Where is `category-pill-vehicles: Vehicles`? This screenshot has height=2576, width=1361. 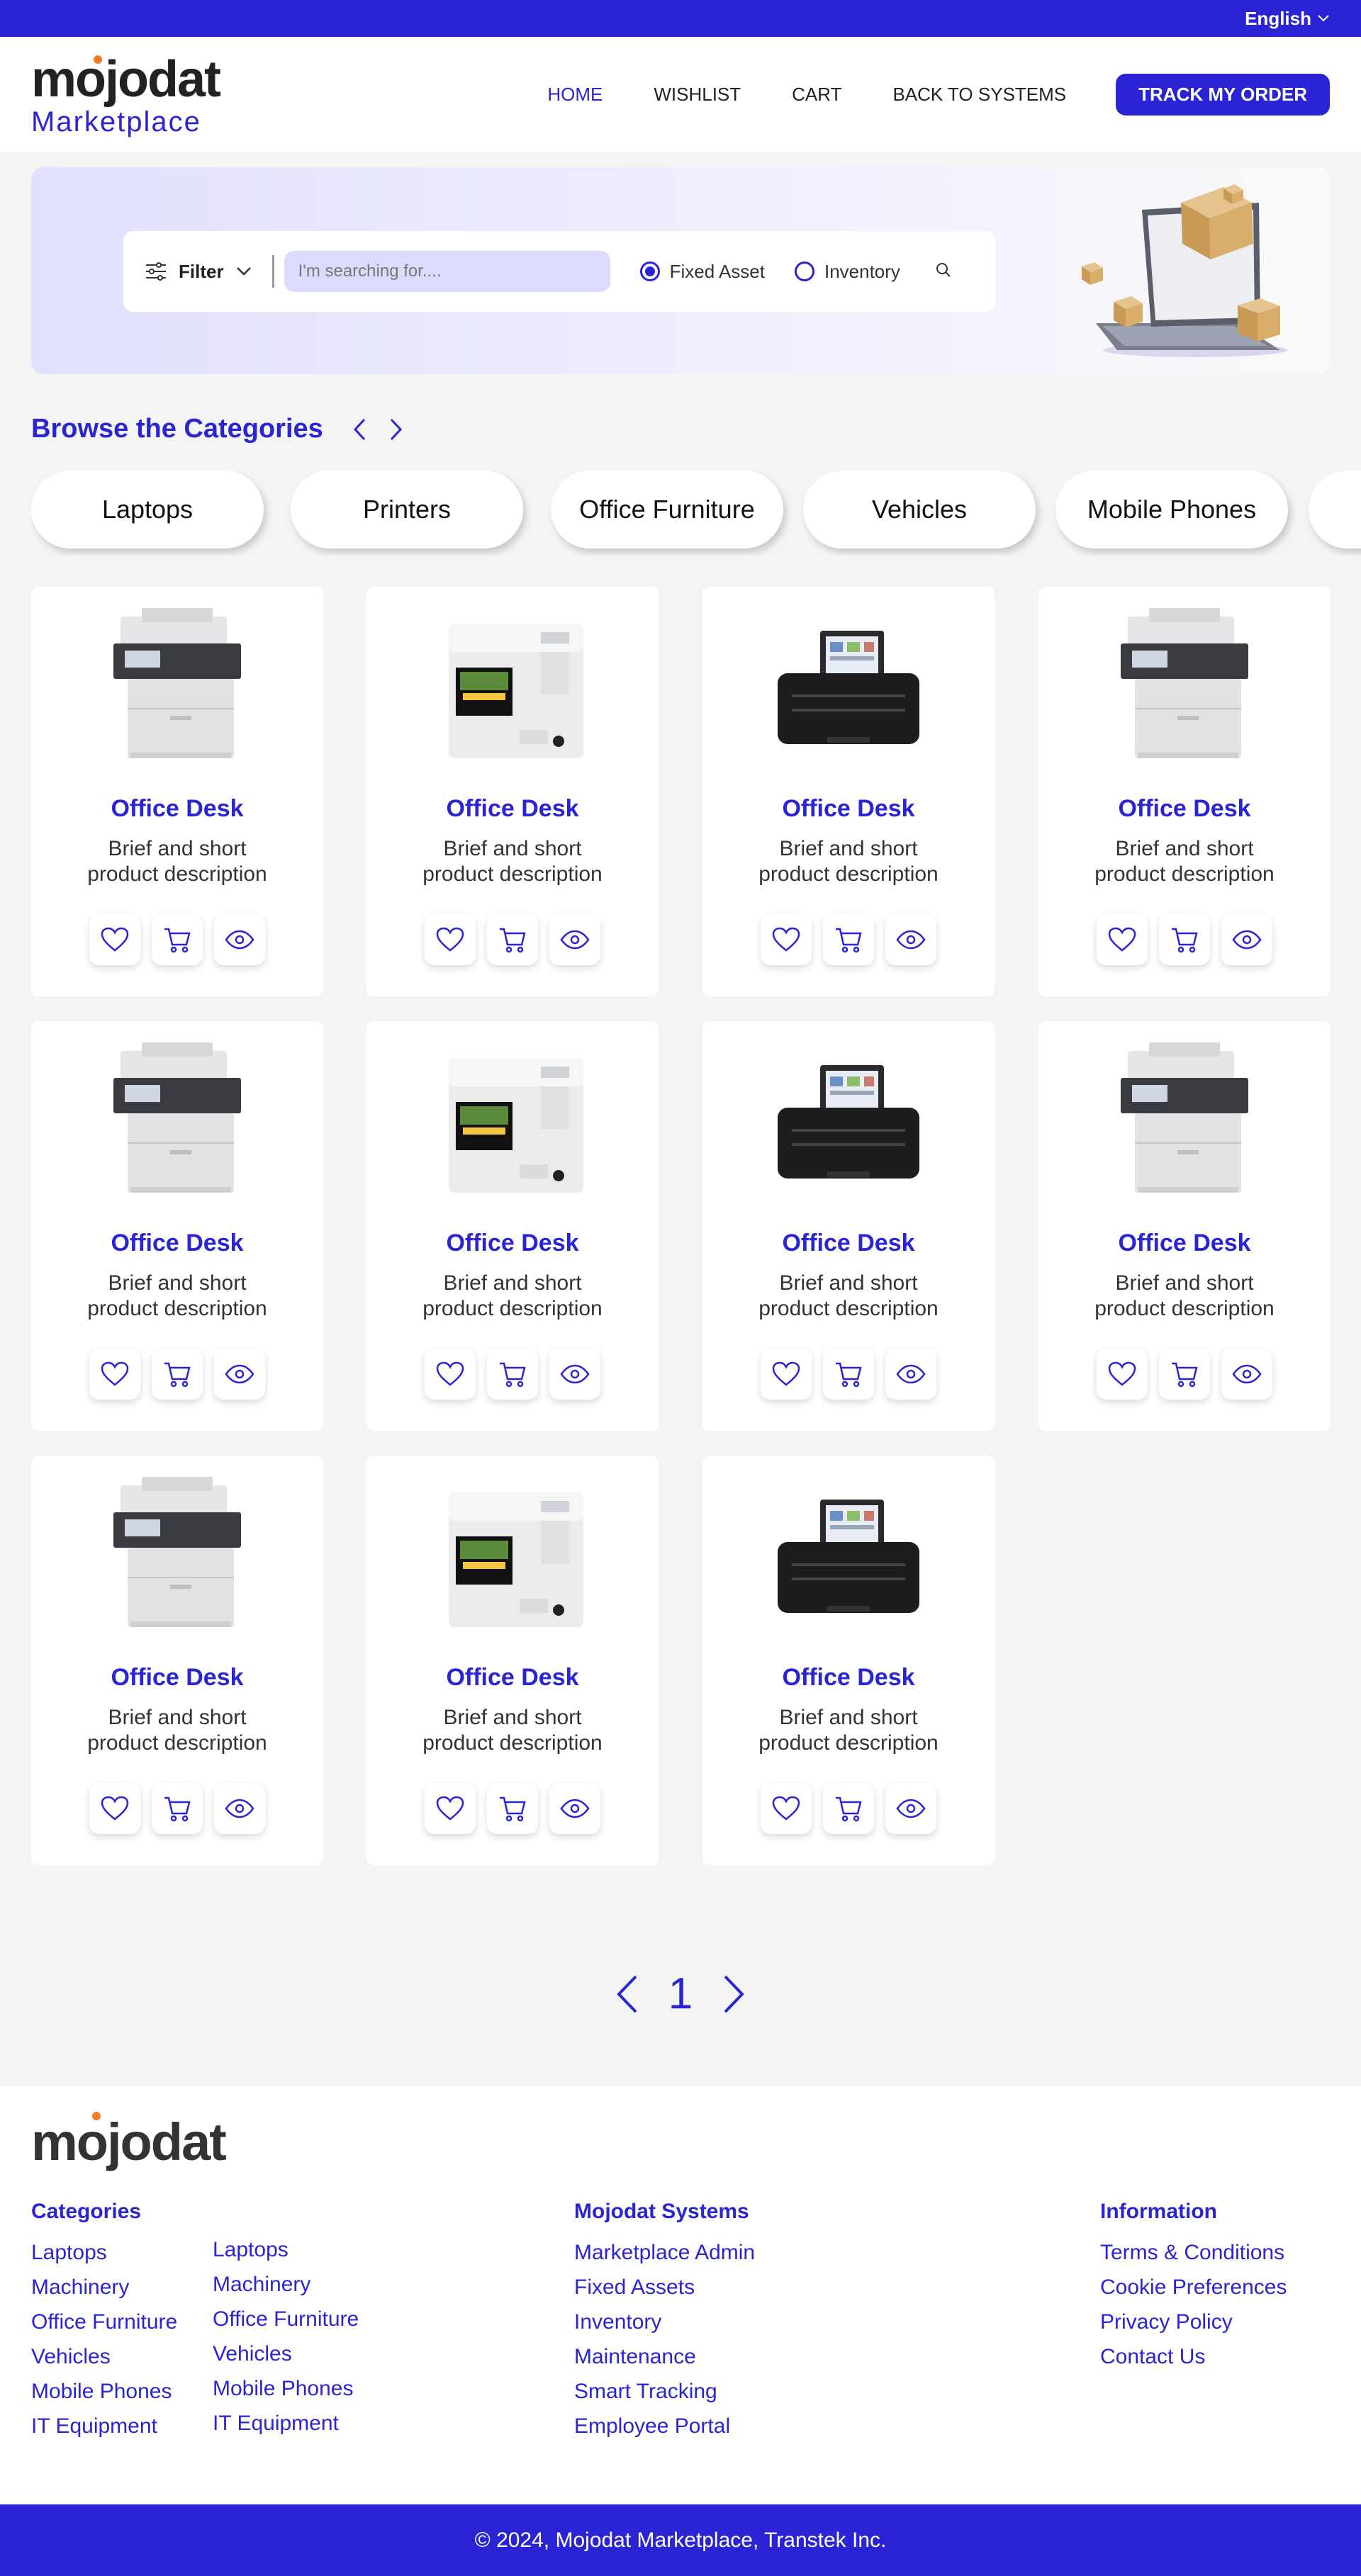 category-pill-vehicles: Vehicles is located at coordinates (920, 510).